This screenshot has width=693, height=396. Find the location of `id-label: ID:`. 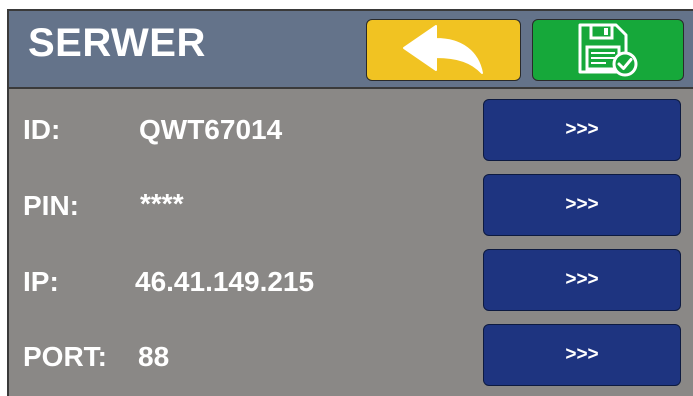

id-label: ID: is located at coordinates (42, 129).